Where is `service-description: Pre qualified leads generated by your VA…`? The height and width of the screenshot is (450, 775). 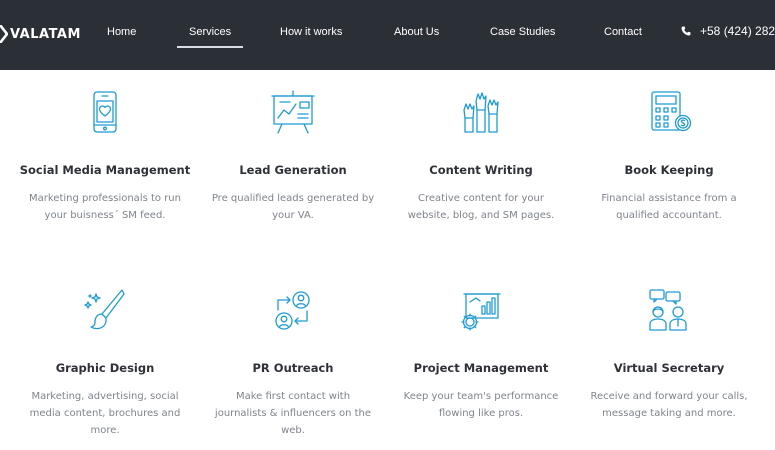
service-description: Pre qualified leads generated by your VA… is located at coordinates (293, 207).